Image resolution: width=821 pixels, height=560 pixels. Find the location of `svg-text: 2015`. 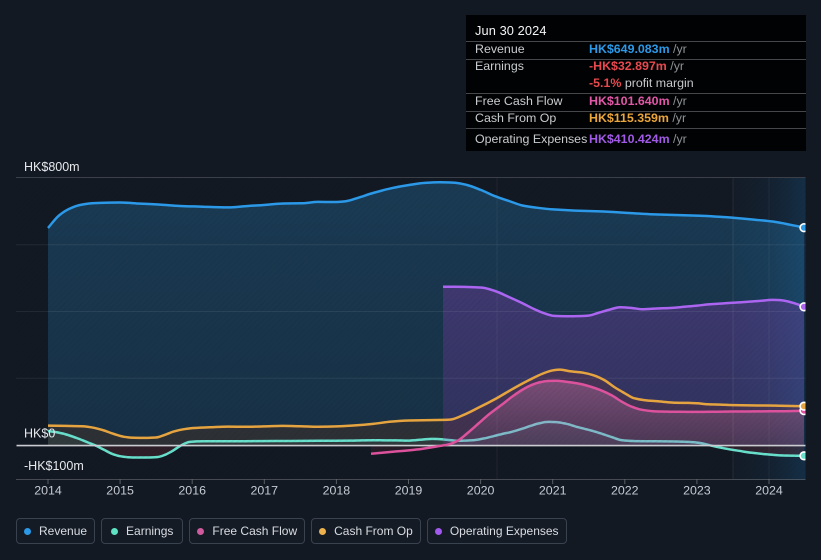

svg-text: 2015 is located at coordinates (120, 491).